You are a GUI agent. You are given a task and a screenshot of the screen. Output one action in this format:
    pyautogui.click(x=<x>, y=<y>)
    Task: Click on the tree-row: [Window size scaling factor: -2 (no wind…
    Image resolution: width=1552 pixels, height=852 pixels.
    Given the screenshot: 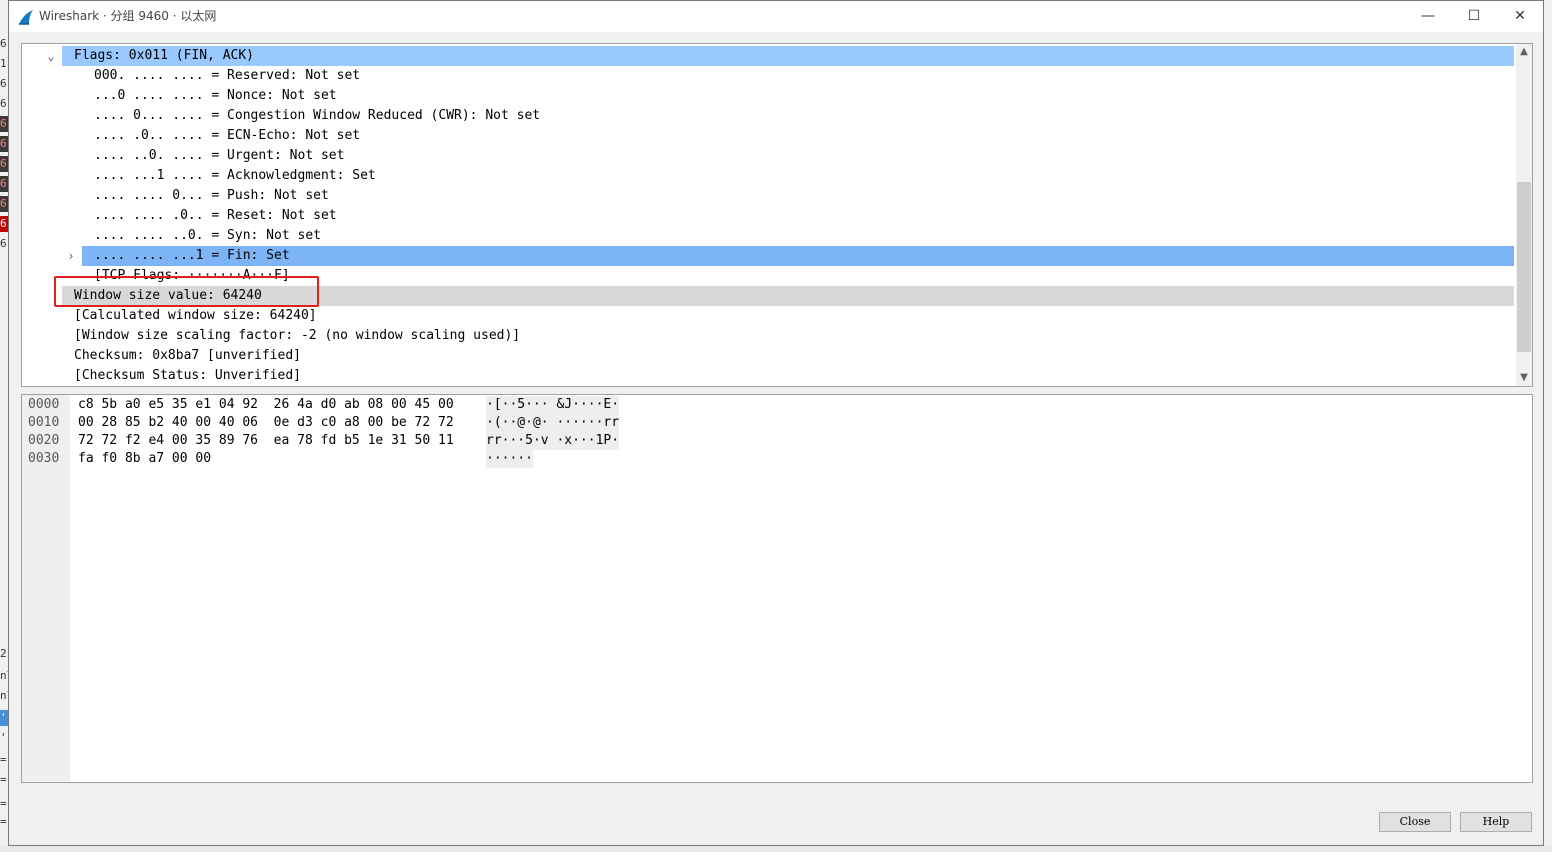 What is the action you would take?
    pyautogui.click(x=788, y=336)
    